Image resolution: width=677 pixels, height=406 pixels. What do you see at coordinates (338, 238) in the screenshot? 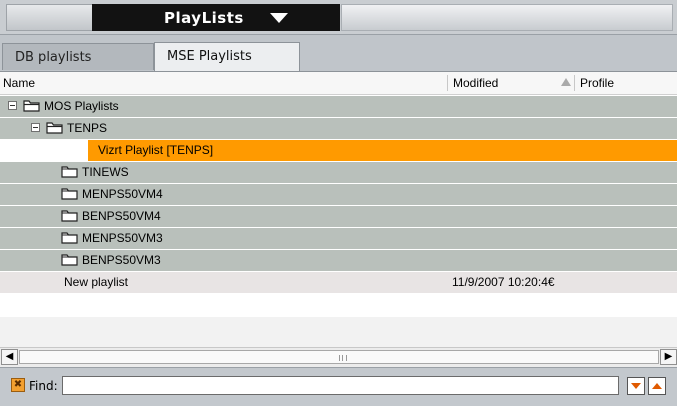
I see `tree-node-folder: MENPS50VM3` at bounding box center [338, 238].